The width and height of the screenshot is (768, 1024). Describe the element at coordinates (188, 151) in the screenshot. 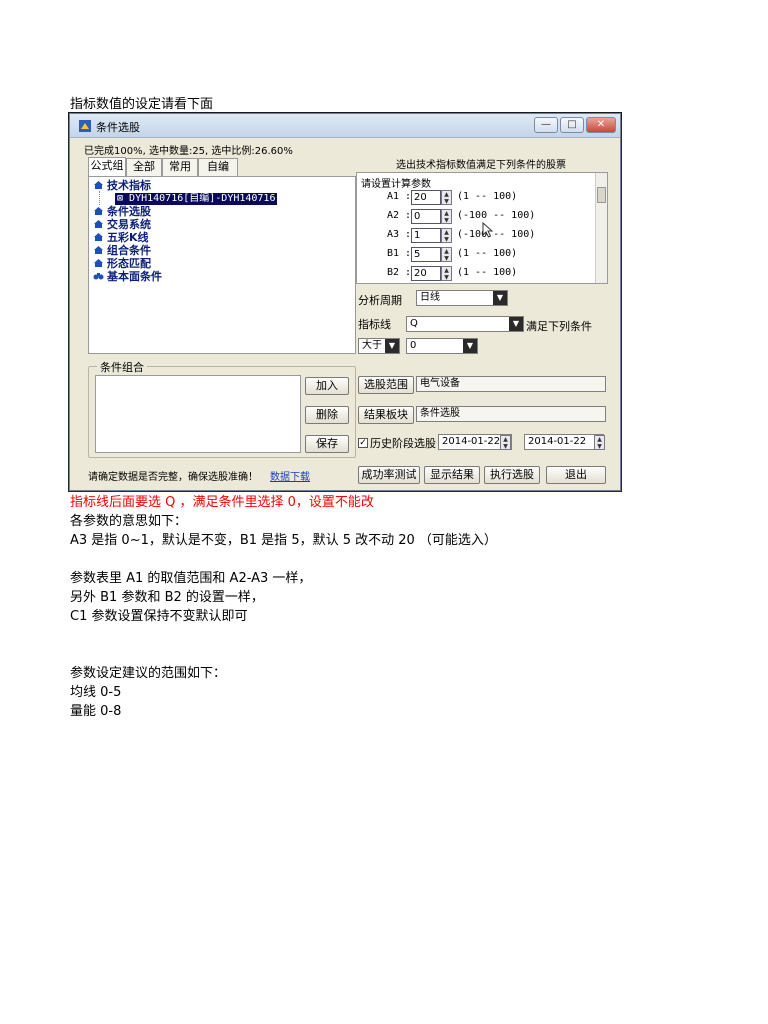

I see `status-text: 已完成100%, 选中数量:25, 选中比例:26.60%` at that location.